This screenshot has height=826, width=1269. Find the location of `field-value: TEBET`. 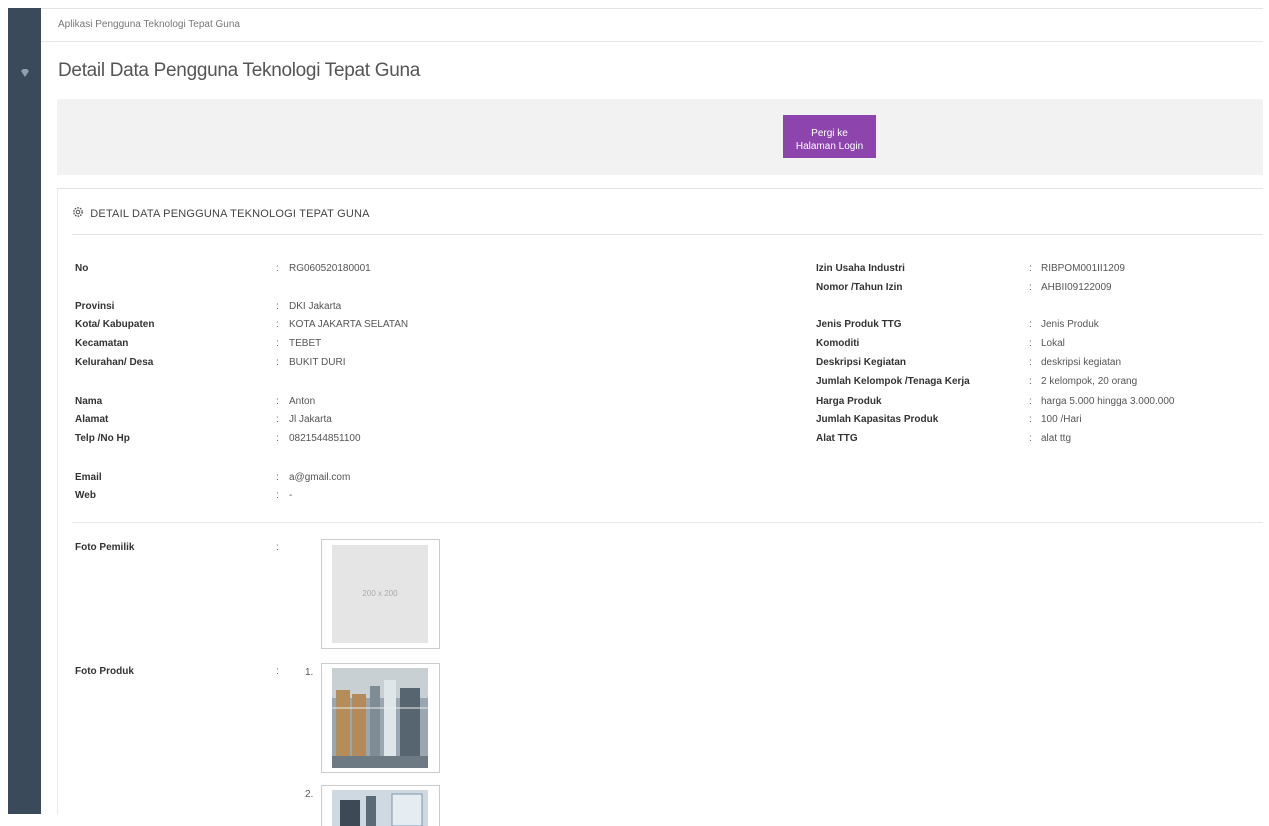

field-value: TEBET is located at coordinates (305, 343).